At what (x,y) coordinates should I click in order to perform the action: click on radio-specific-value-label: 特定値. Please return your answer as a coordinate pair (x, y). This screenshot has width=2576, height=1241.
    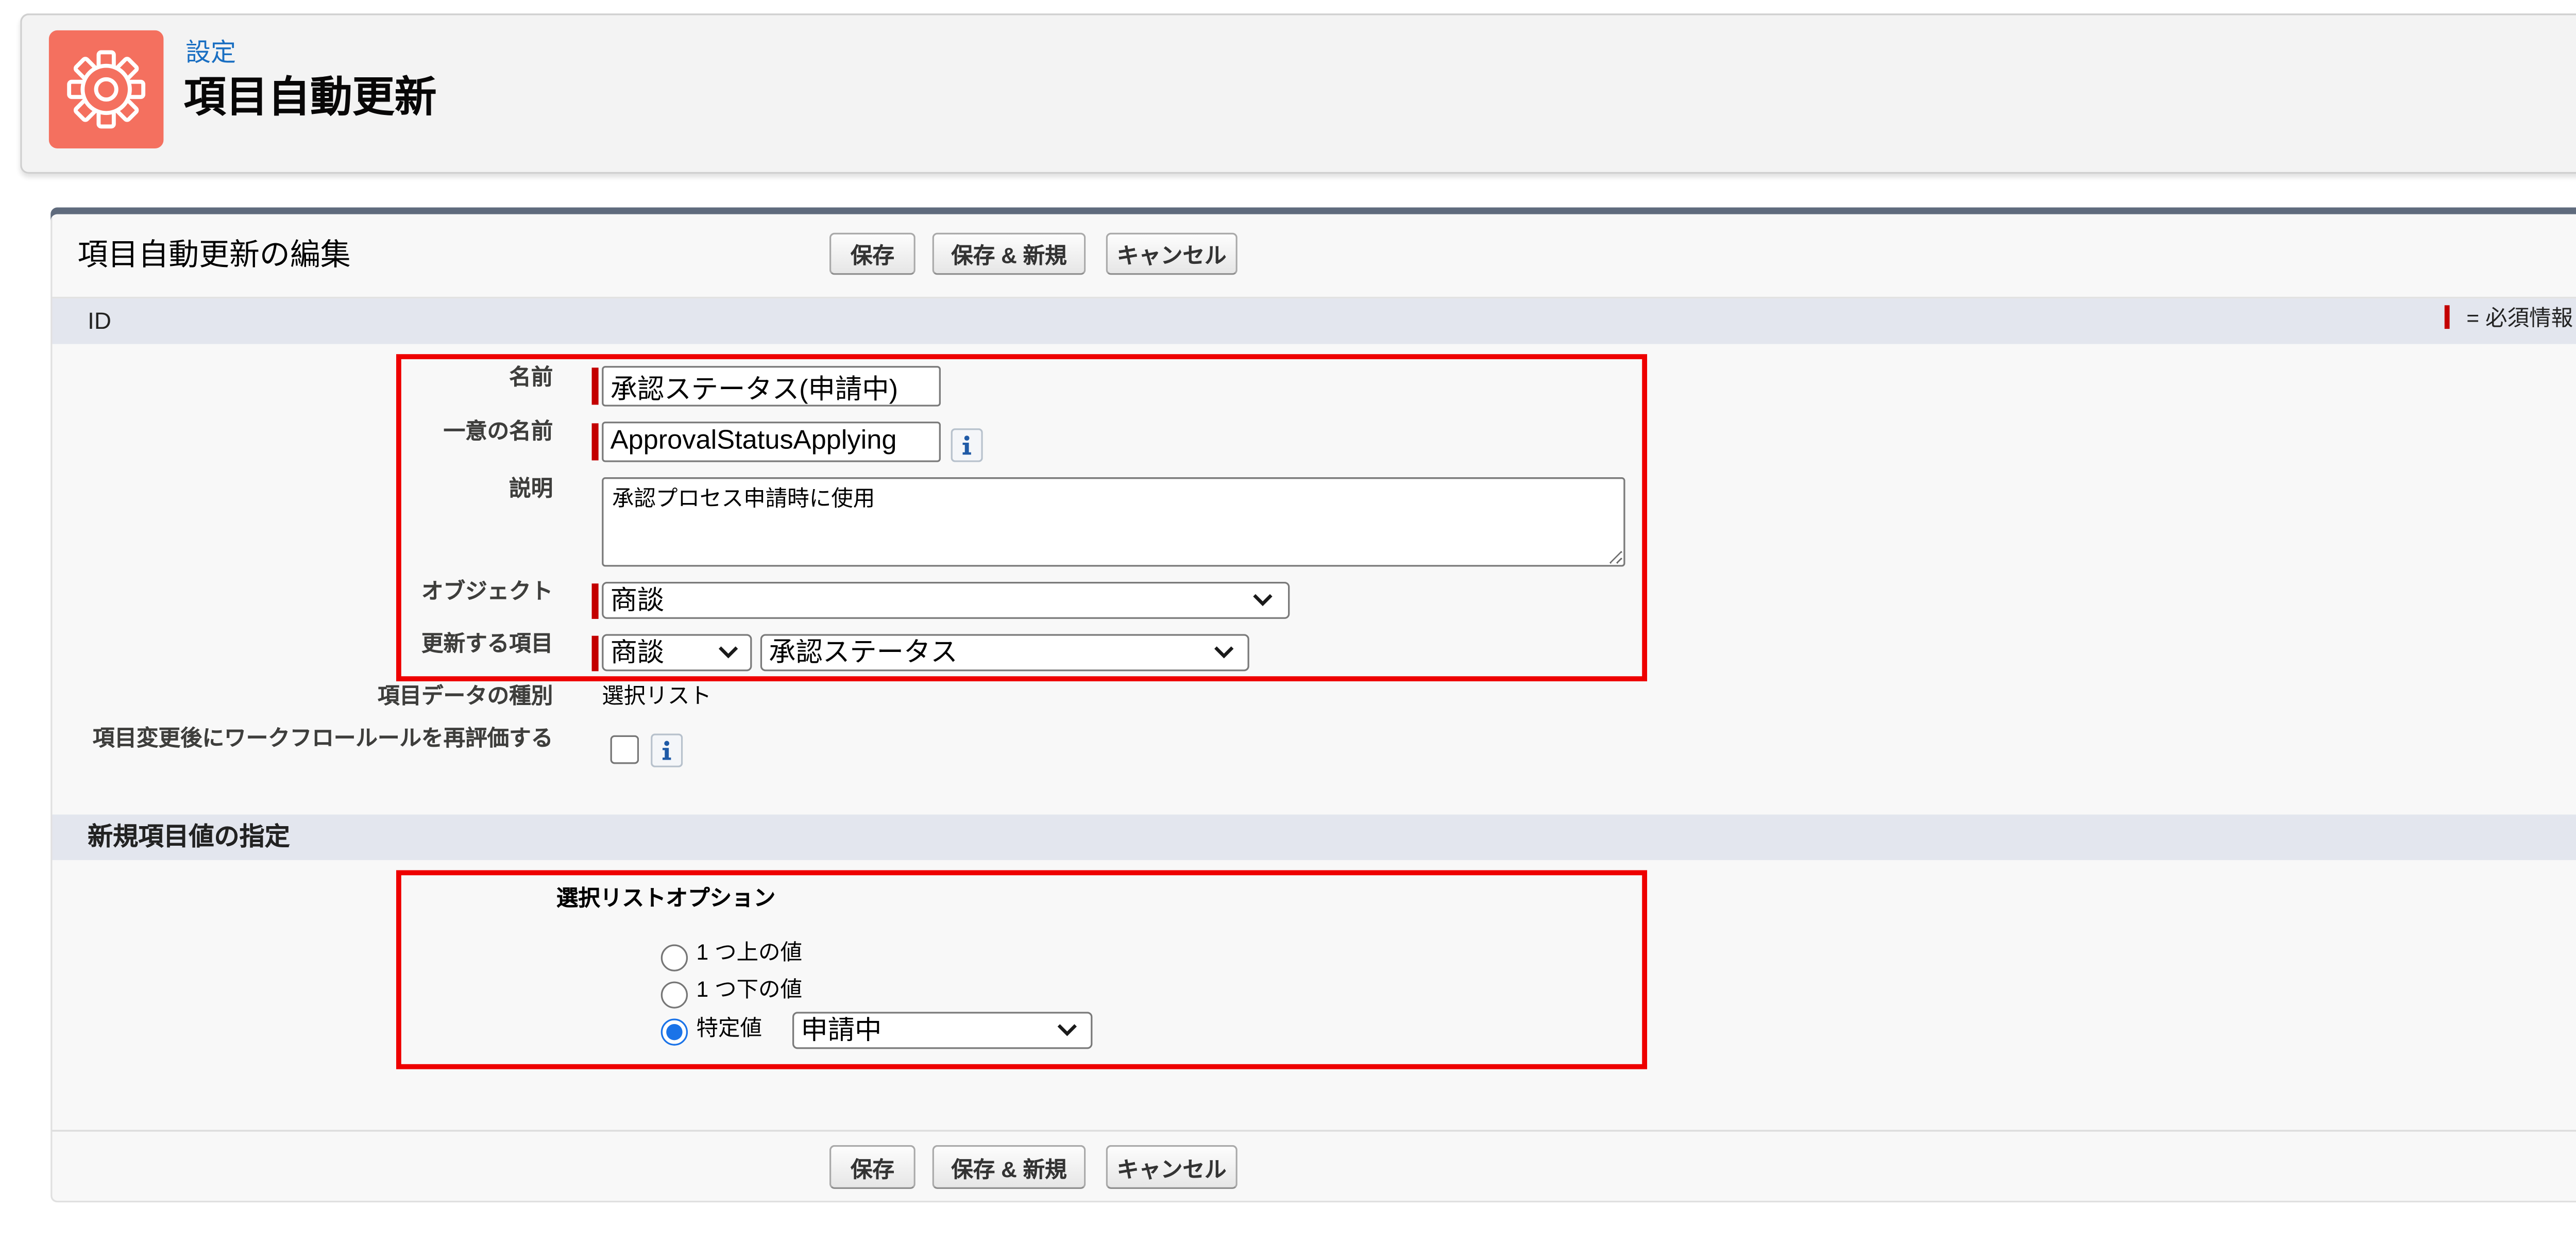
    Looking at the image, I should click on (729, 1028).